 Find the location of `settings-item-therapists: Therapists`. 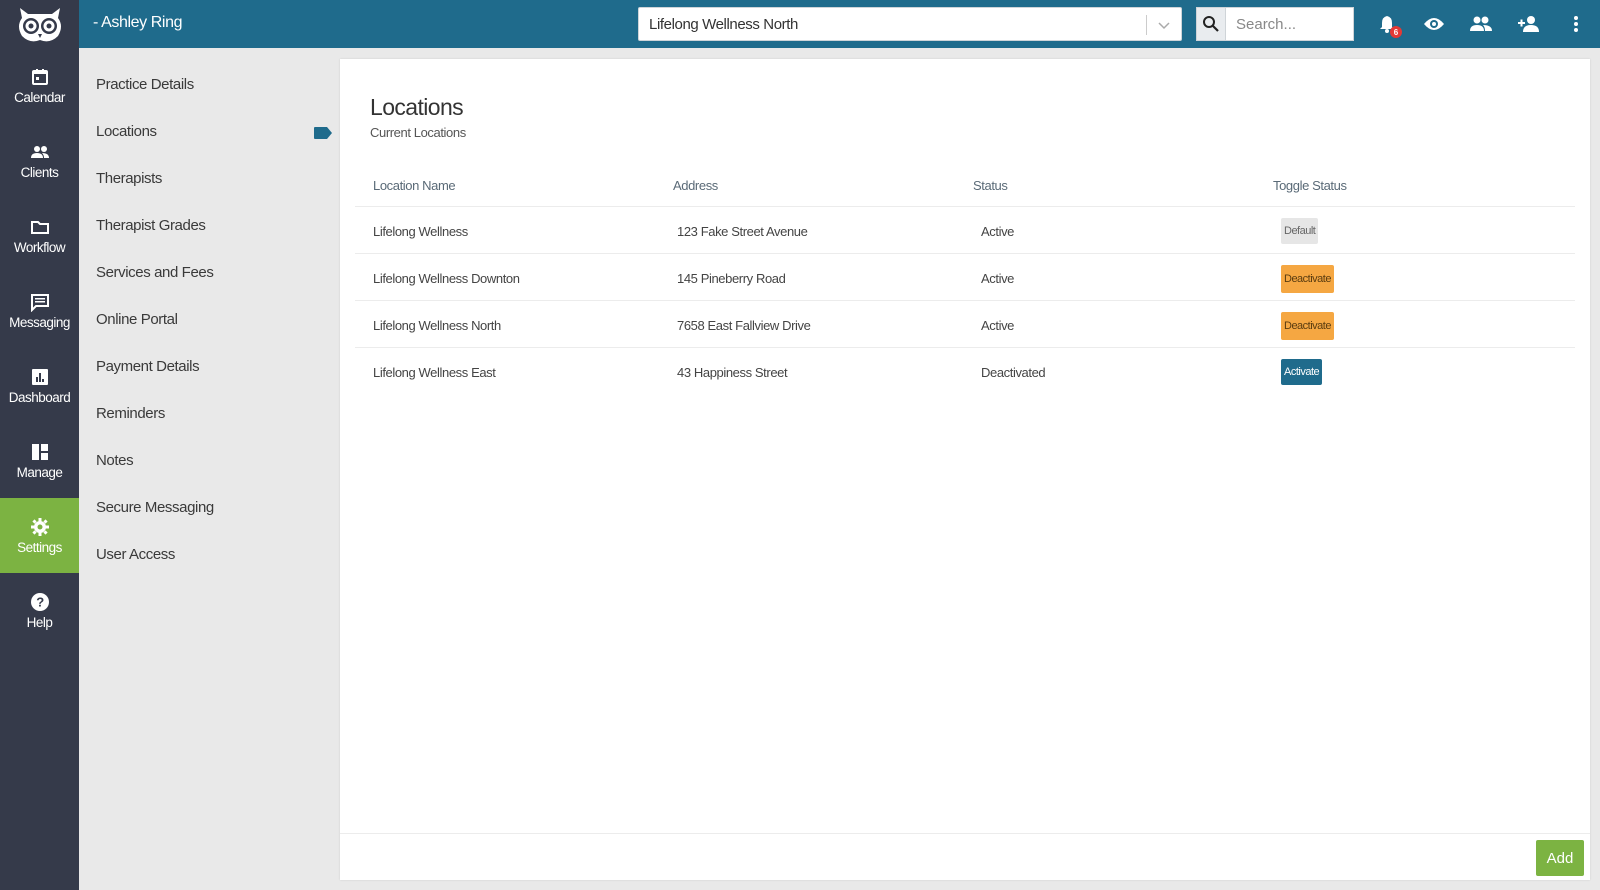

settings-item-therapists: Therapists is located at coordinates (129, 178).